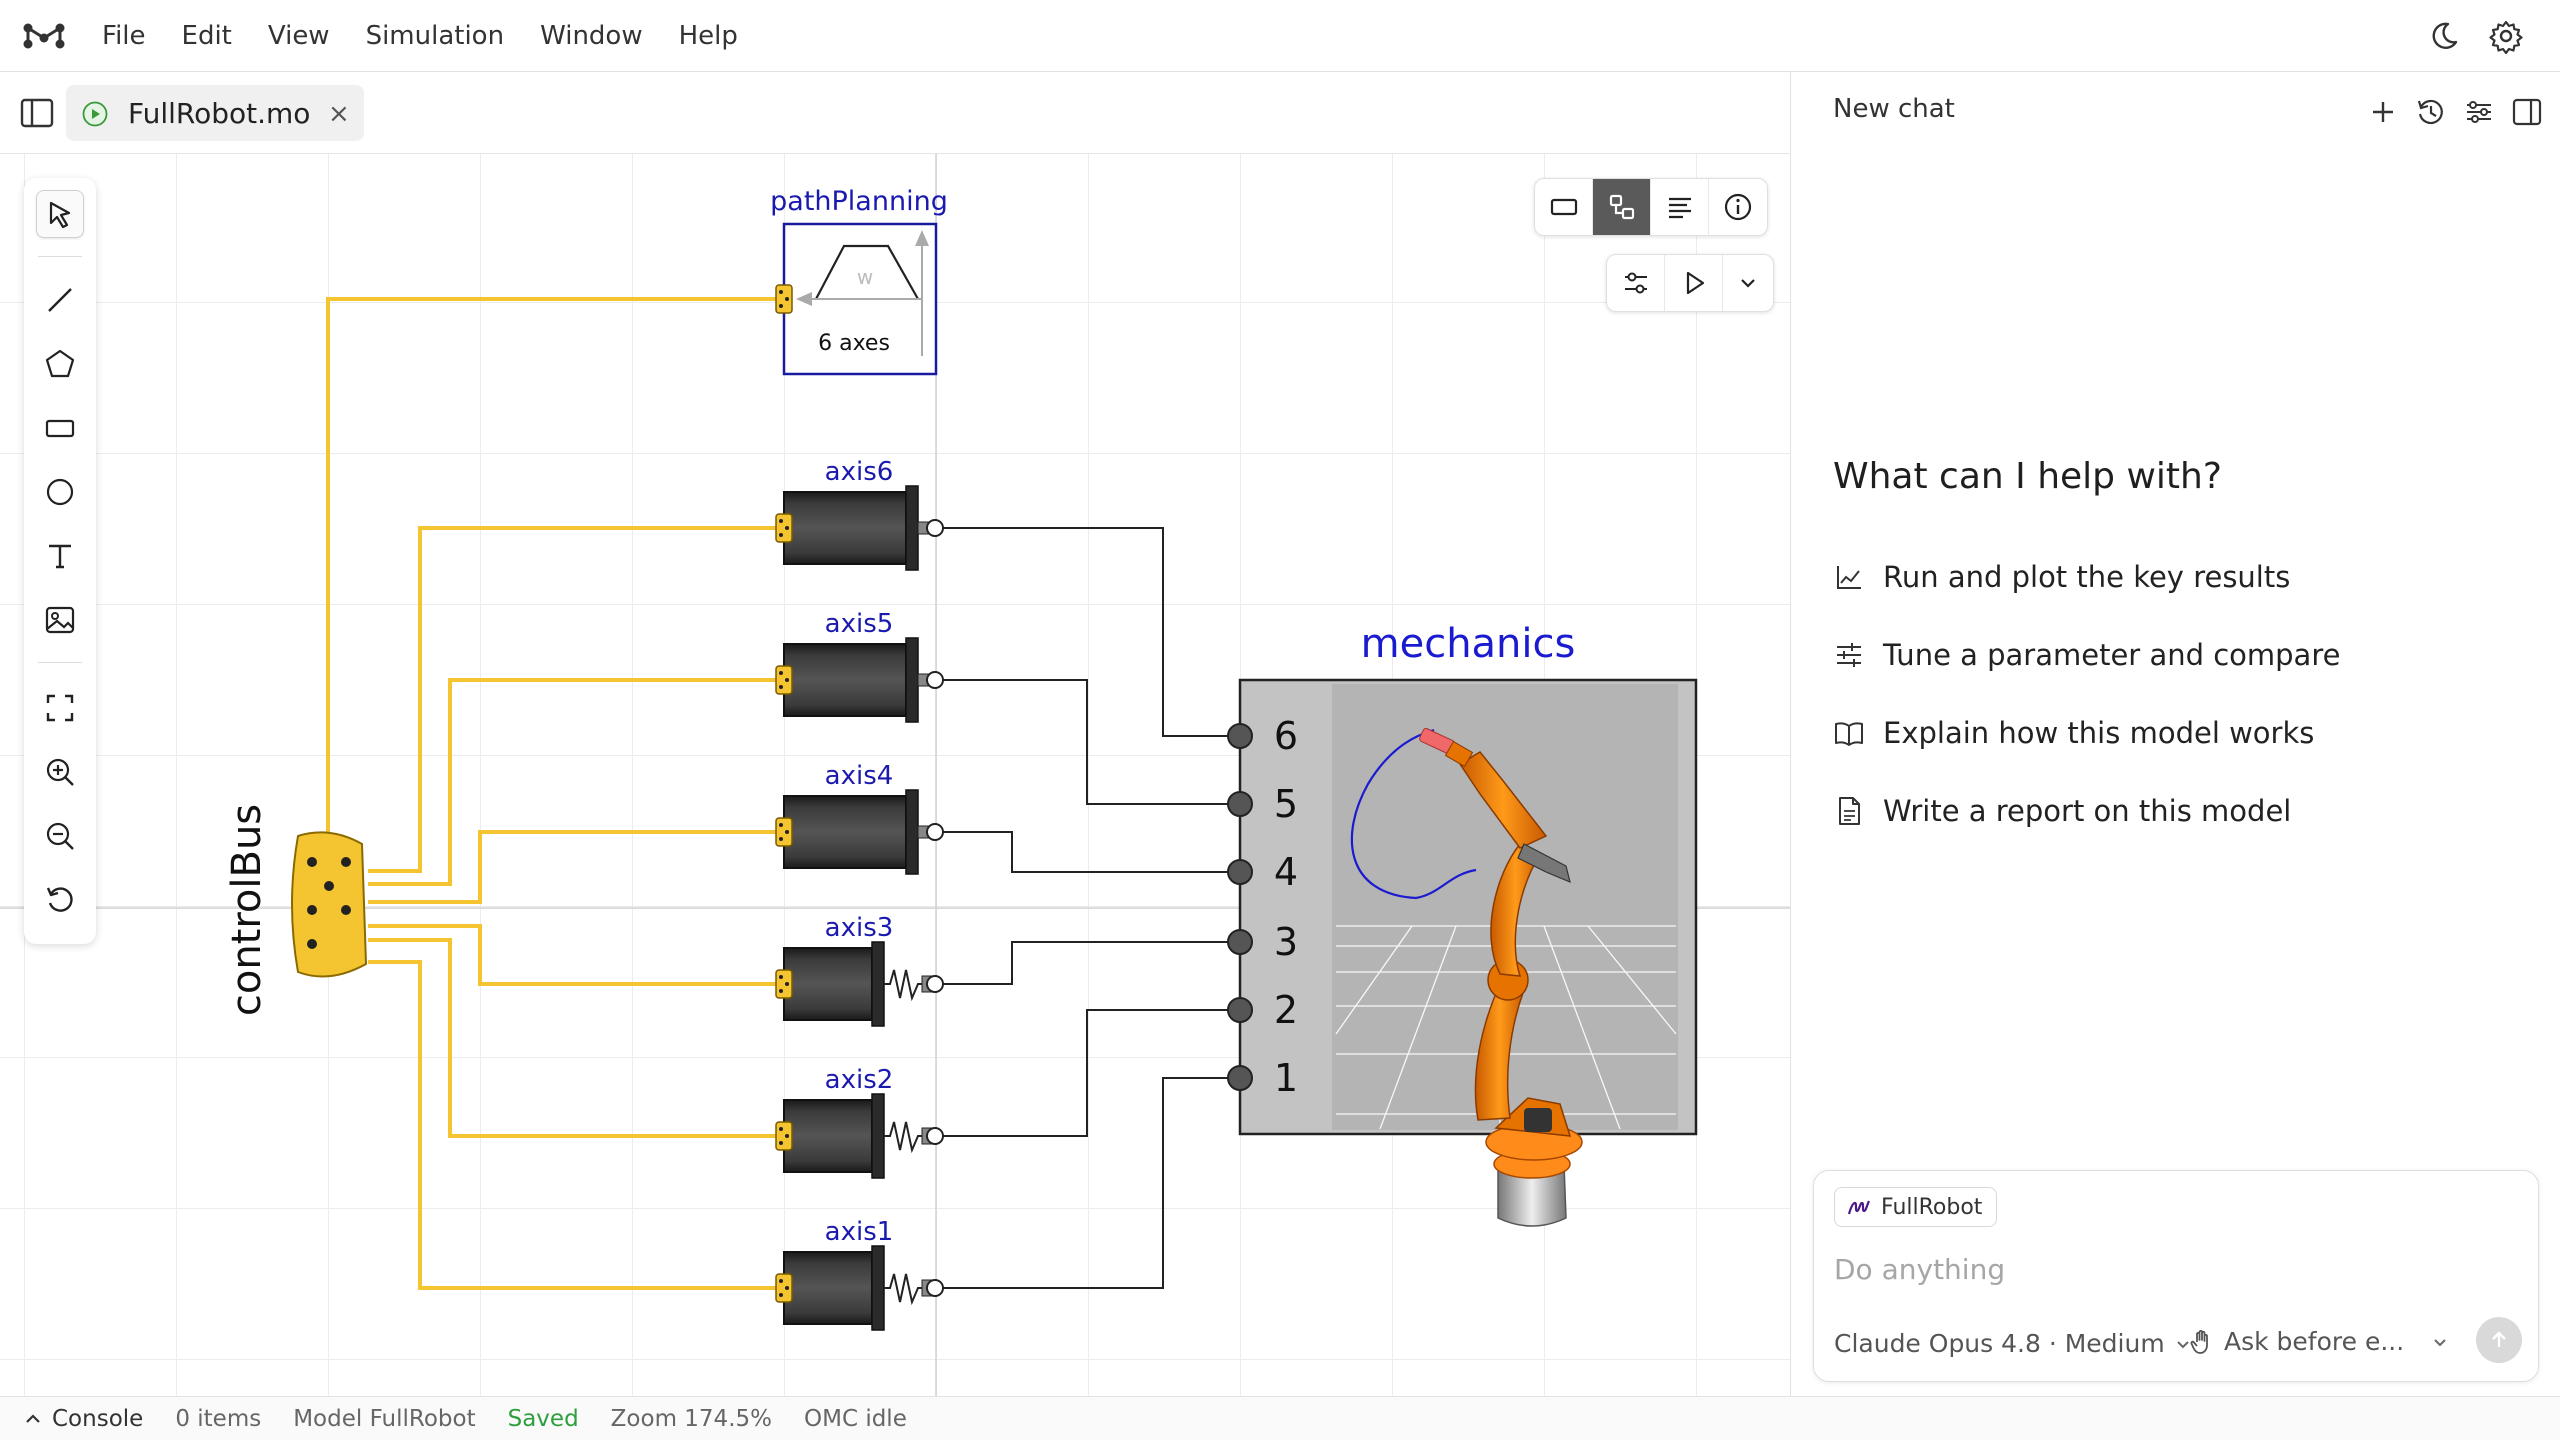 This screenshot has width=2560, height=1440. I want to click on axis-component: axis2, so click(859, 1122).